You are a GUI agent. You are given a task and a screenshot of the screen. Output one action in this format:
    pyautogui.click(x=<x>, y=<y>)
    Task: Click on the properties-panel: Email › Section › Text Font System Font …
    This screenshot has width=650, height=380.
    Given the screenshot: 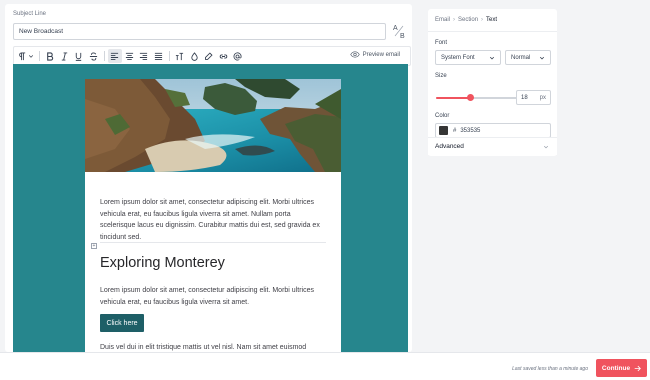 What is the action you would take?
    pyautogui.click(x=492, y=82)
    